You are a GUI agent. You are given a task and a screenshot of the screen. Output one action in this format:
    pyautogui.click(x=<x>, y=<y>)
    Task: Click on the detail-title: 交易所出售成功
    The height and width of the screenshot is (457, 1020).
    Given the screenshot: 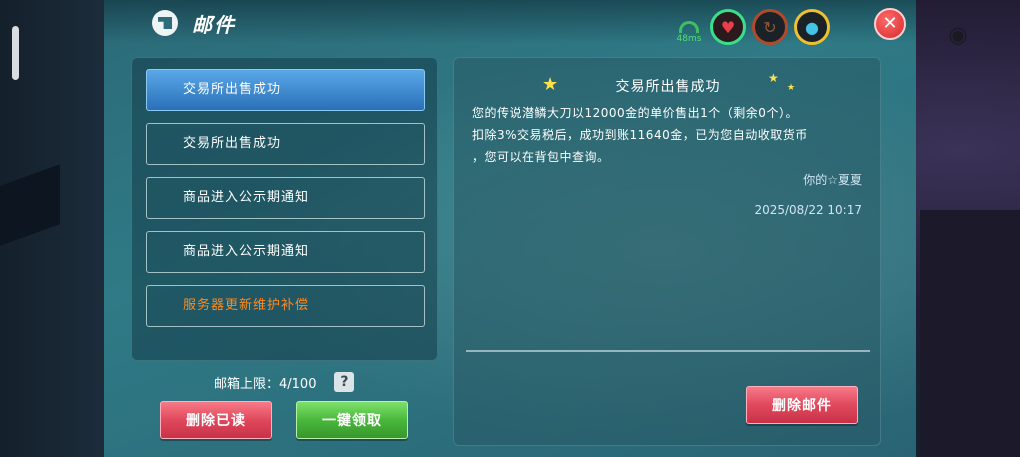 What is the action you would take?
    pyautogui.click(x=668, y=87)
    